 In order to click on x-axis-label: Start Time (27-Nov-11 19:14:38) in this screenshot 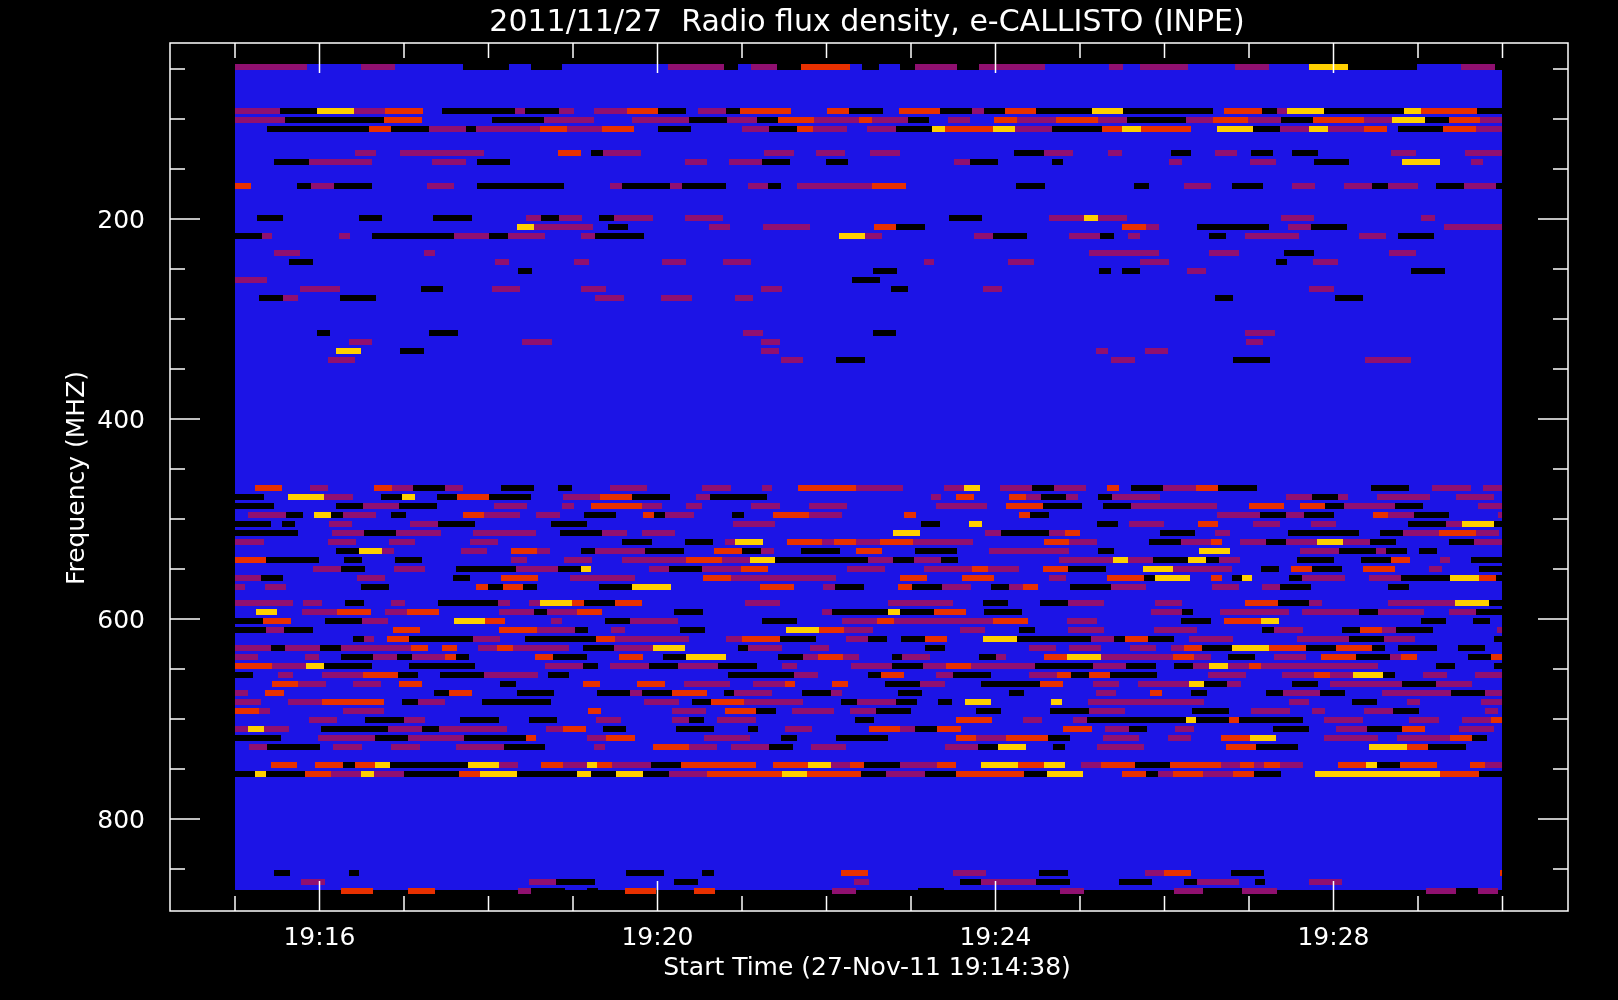, I will do `click(867, 966)`.